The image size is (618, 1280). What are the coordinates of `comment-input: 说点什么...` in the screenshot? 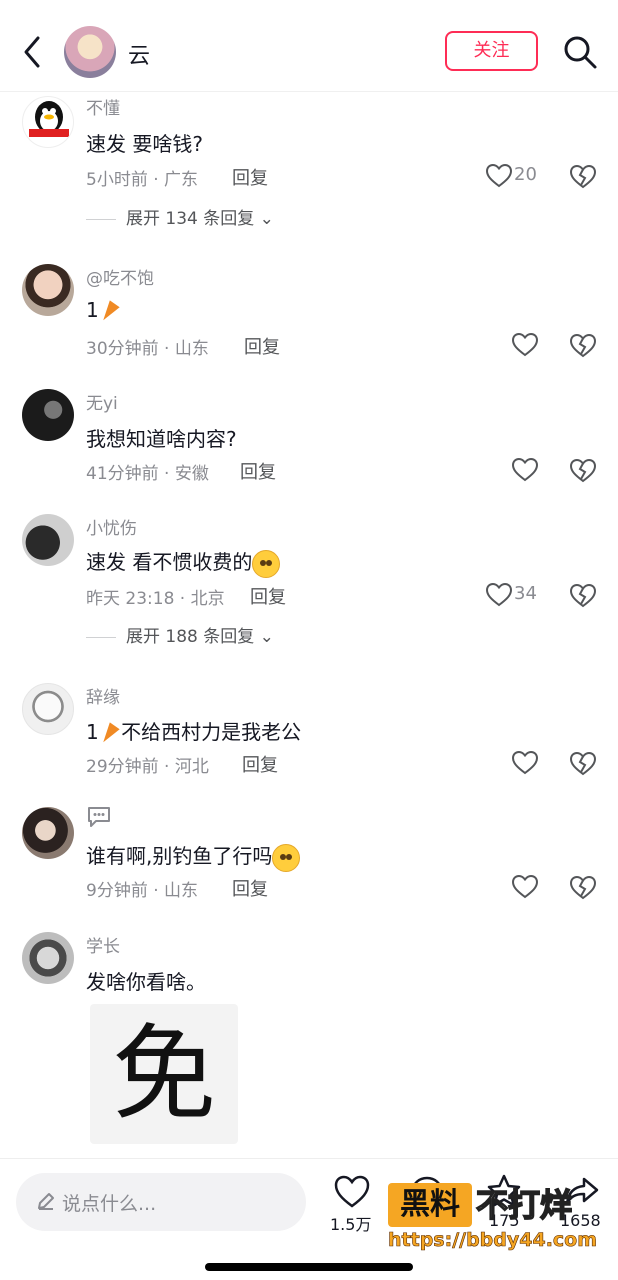 It's located at (161, 1202).